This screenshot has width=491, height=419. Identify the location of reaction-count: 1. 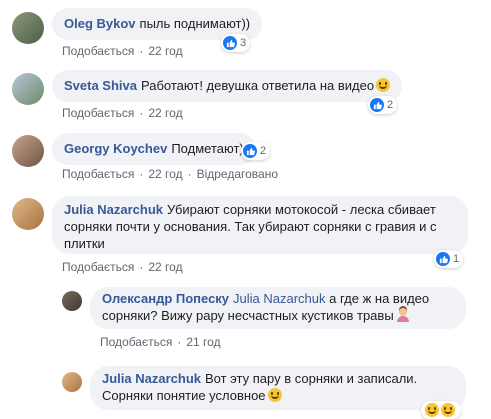
(449, 259).